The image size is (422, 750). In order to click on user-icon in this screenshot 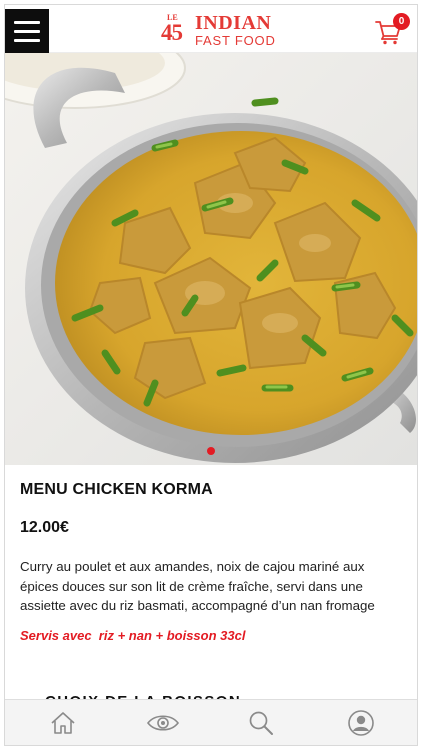, I will do `click(361, 723)`.